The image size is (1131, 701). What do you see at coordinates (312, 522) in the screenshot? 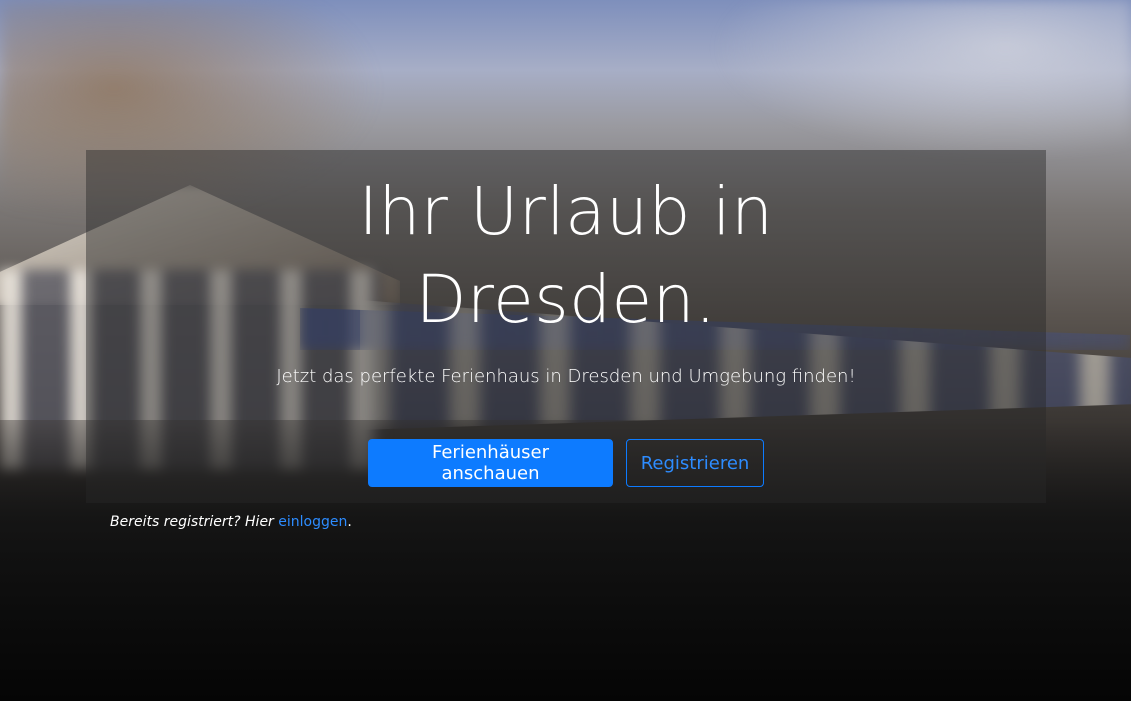
I see `login-link: einloggen` at bounding box center [312, 522].